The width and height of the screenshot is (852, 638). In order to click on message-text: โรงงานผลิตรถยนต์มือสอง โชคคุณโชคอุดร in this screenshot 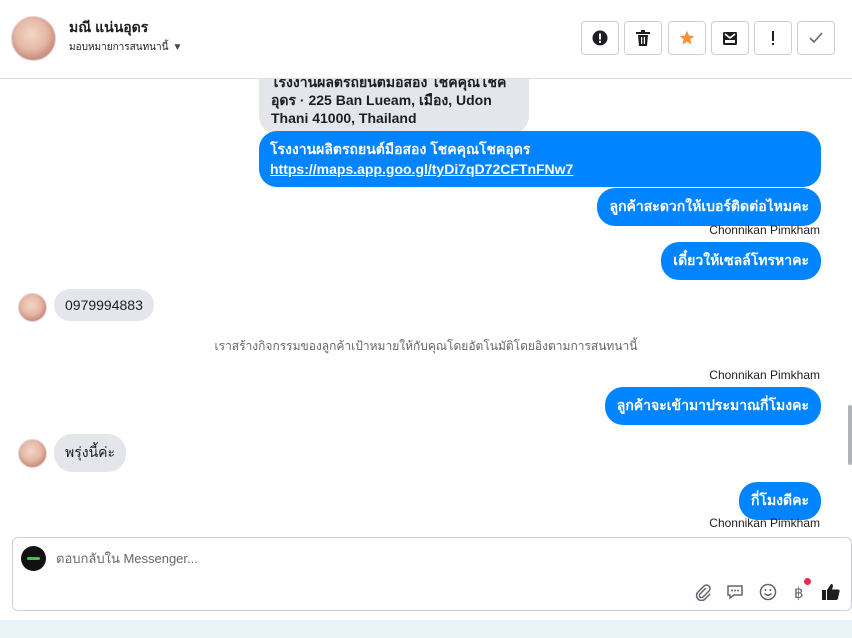, I will do `click(400, 149)`.